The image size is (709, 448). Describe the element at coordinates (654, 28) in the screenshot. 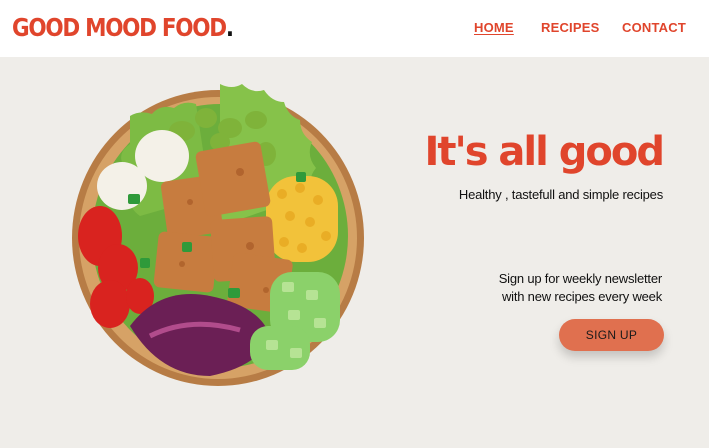

I see `nav-contact-link: CONTACT` at that location.